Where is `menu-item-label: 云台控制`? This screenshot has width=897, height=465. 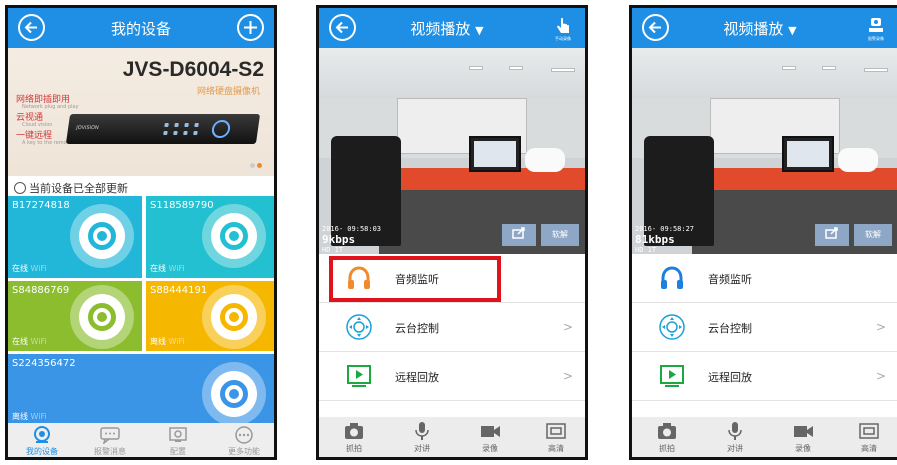
menu-item-label: 云台控制 is located at coordinates (730, 328).